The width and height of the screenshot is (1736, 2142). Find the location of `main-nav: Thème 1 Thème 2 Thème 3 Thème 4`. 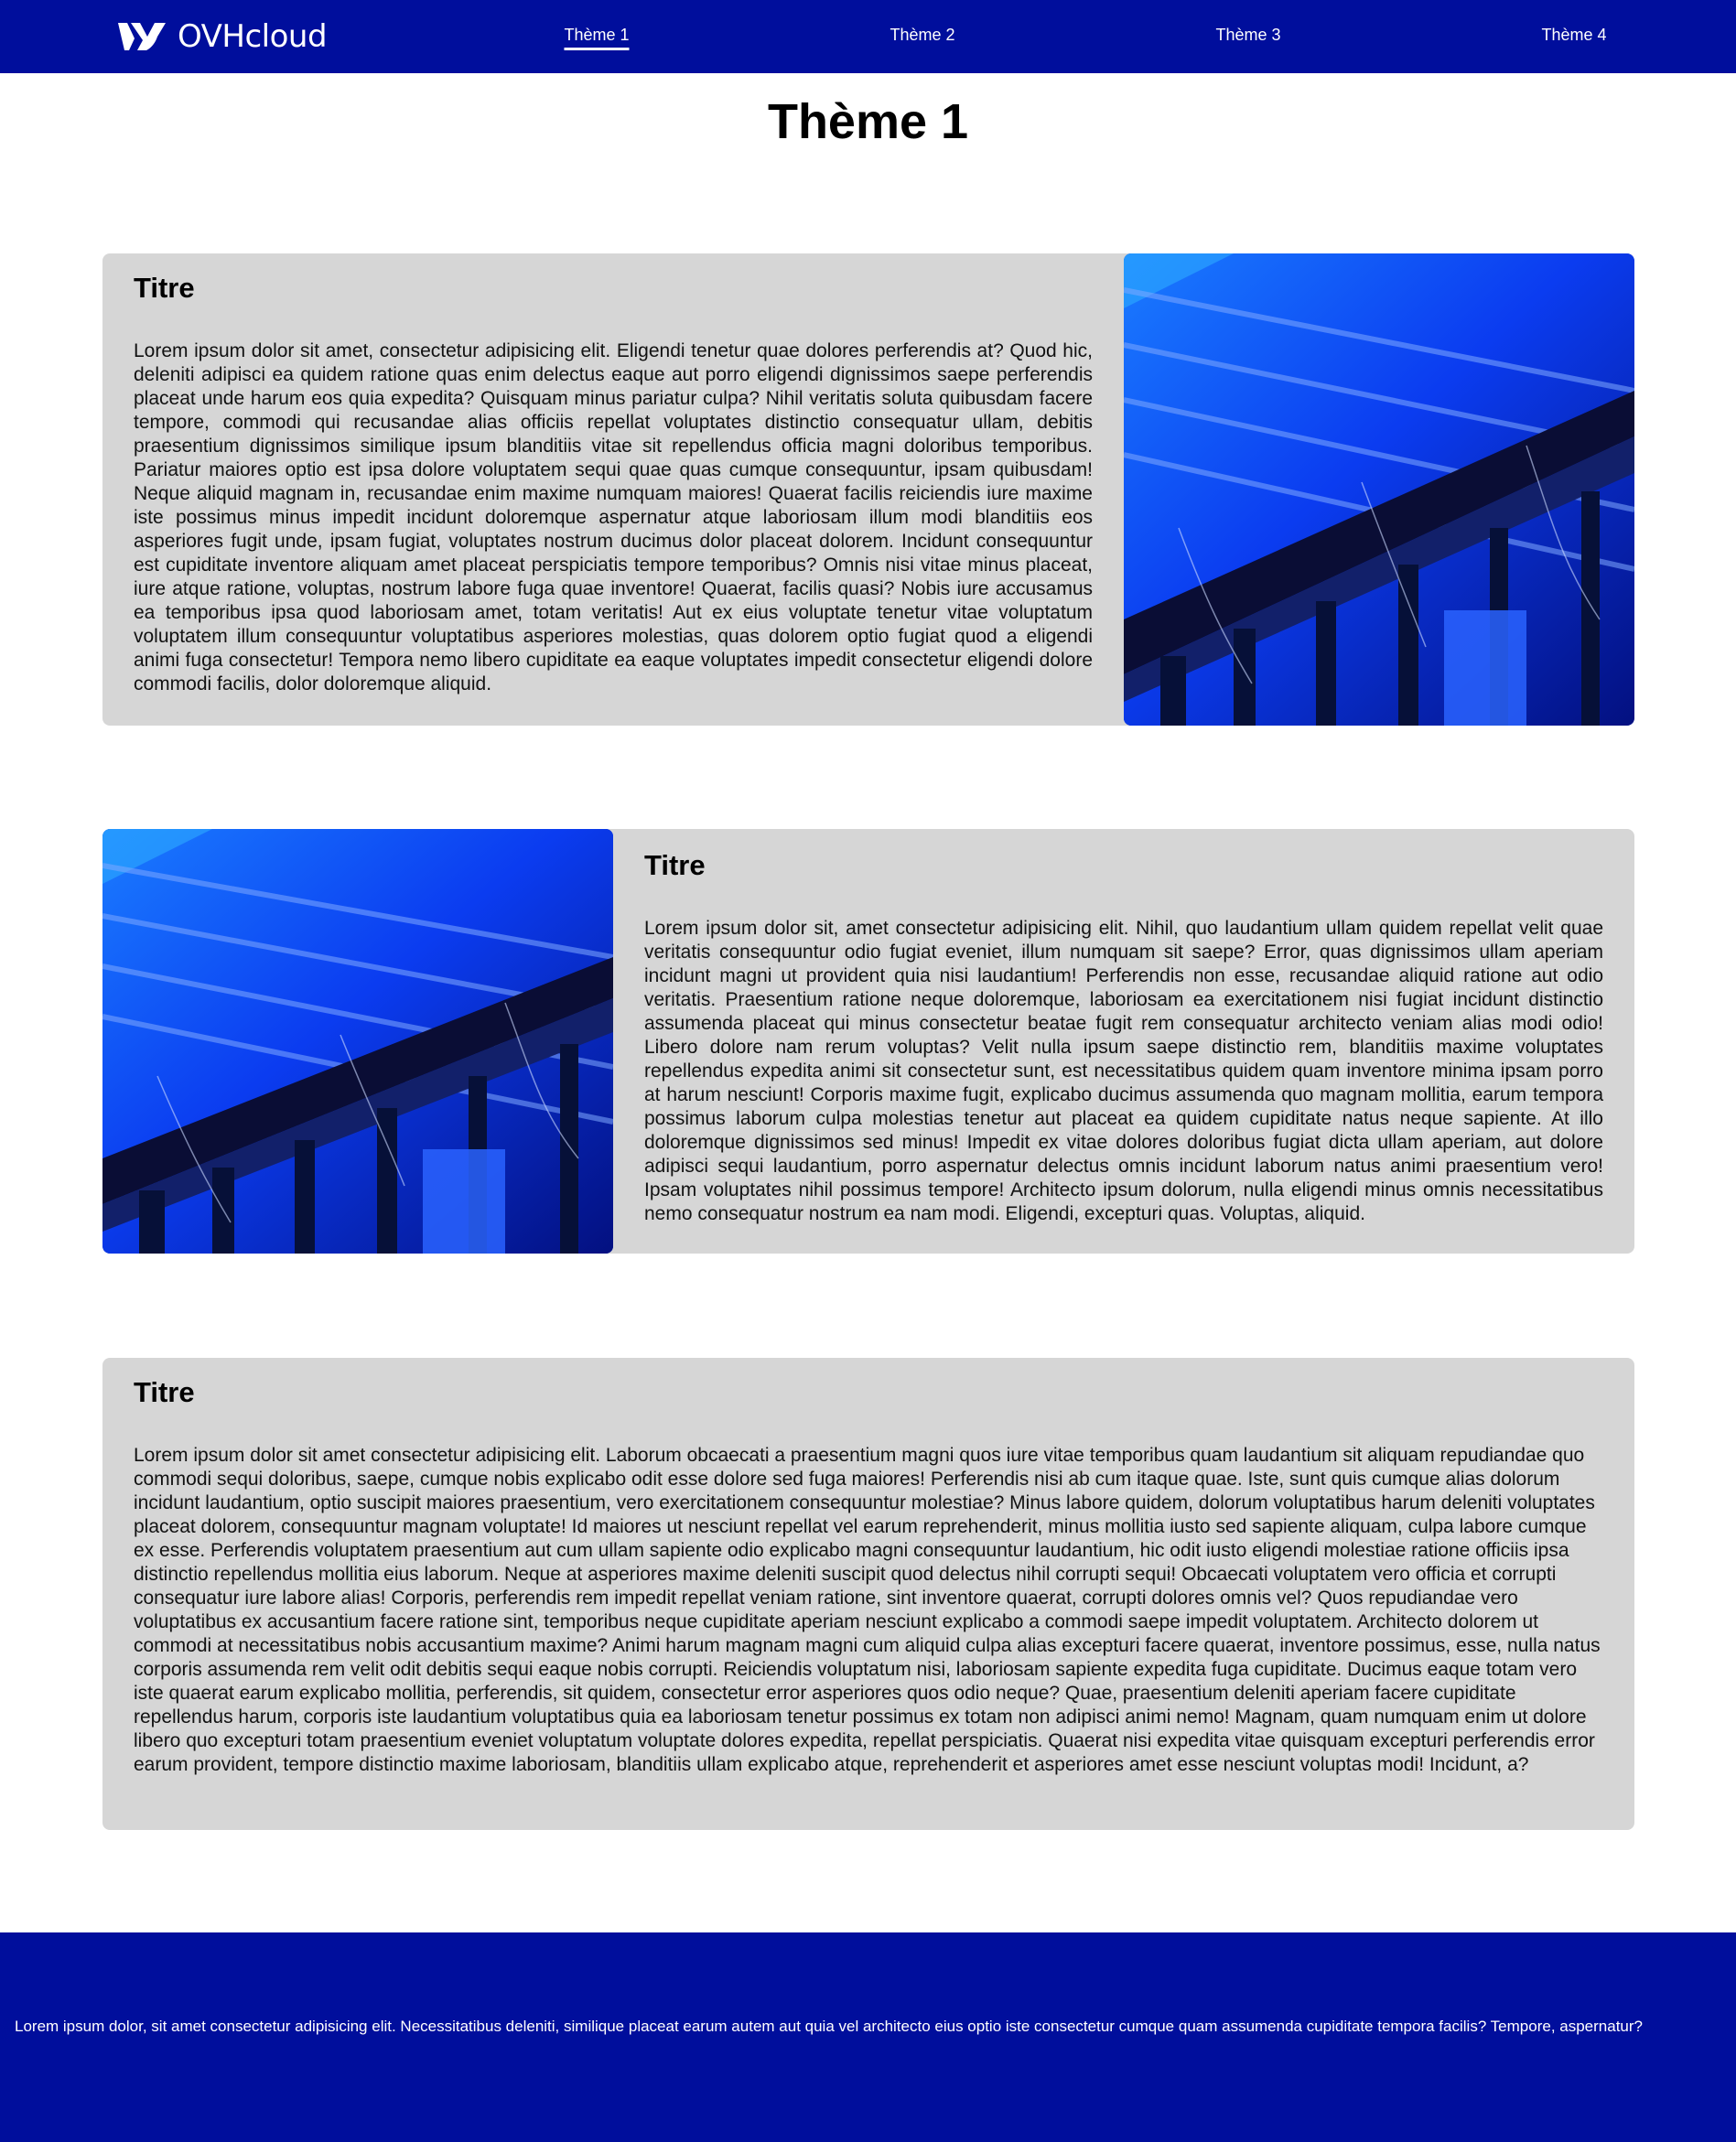

main-nav: Thème 1 Thème 2 Thème 3 Thème 4 is located at coordinates (868, 36).